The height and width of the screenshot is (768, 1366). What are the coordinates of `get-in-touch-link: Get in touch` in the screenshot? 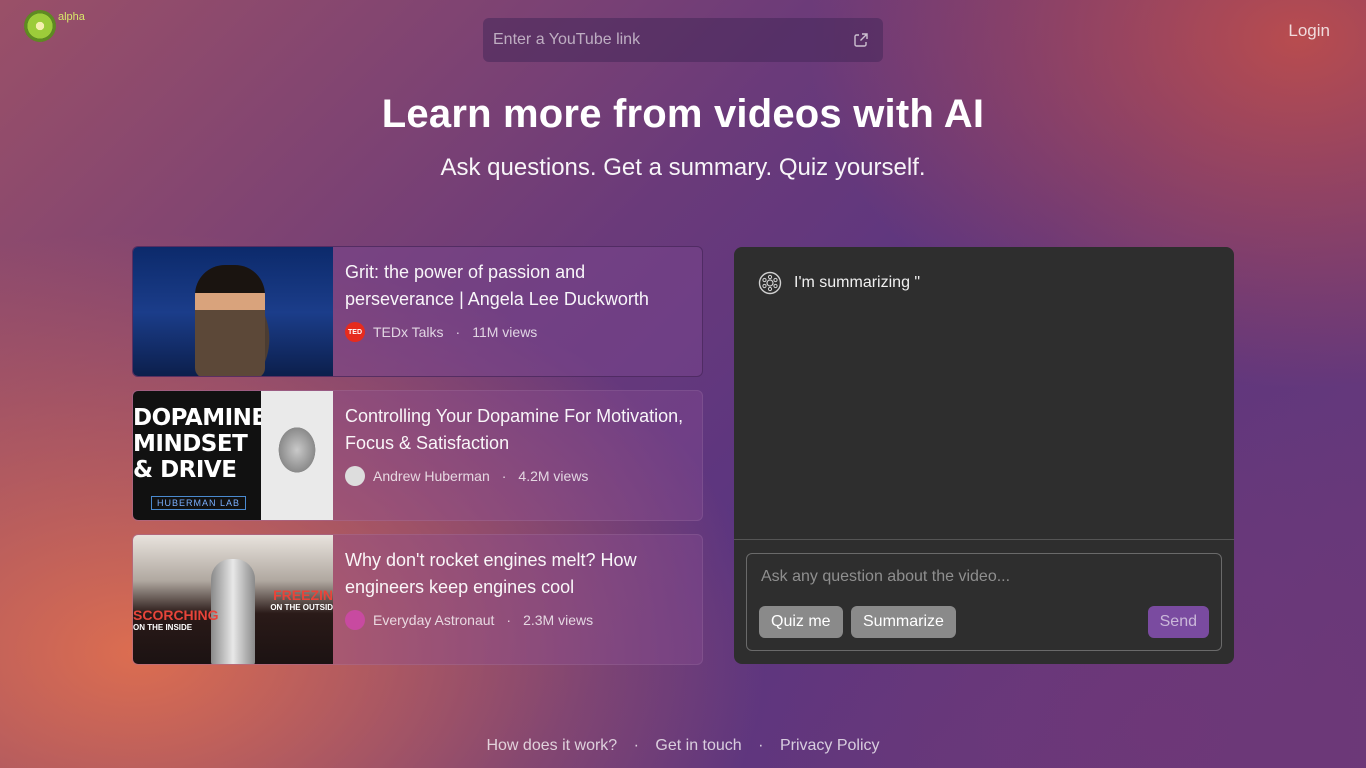 It's located at (698, 745).